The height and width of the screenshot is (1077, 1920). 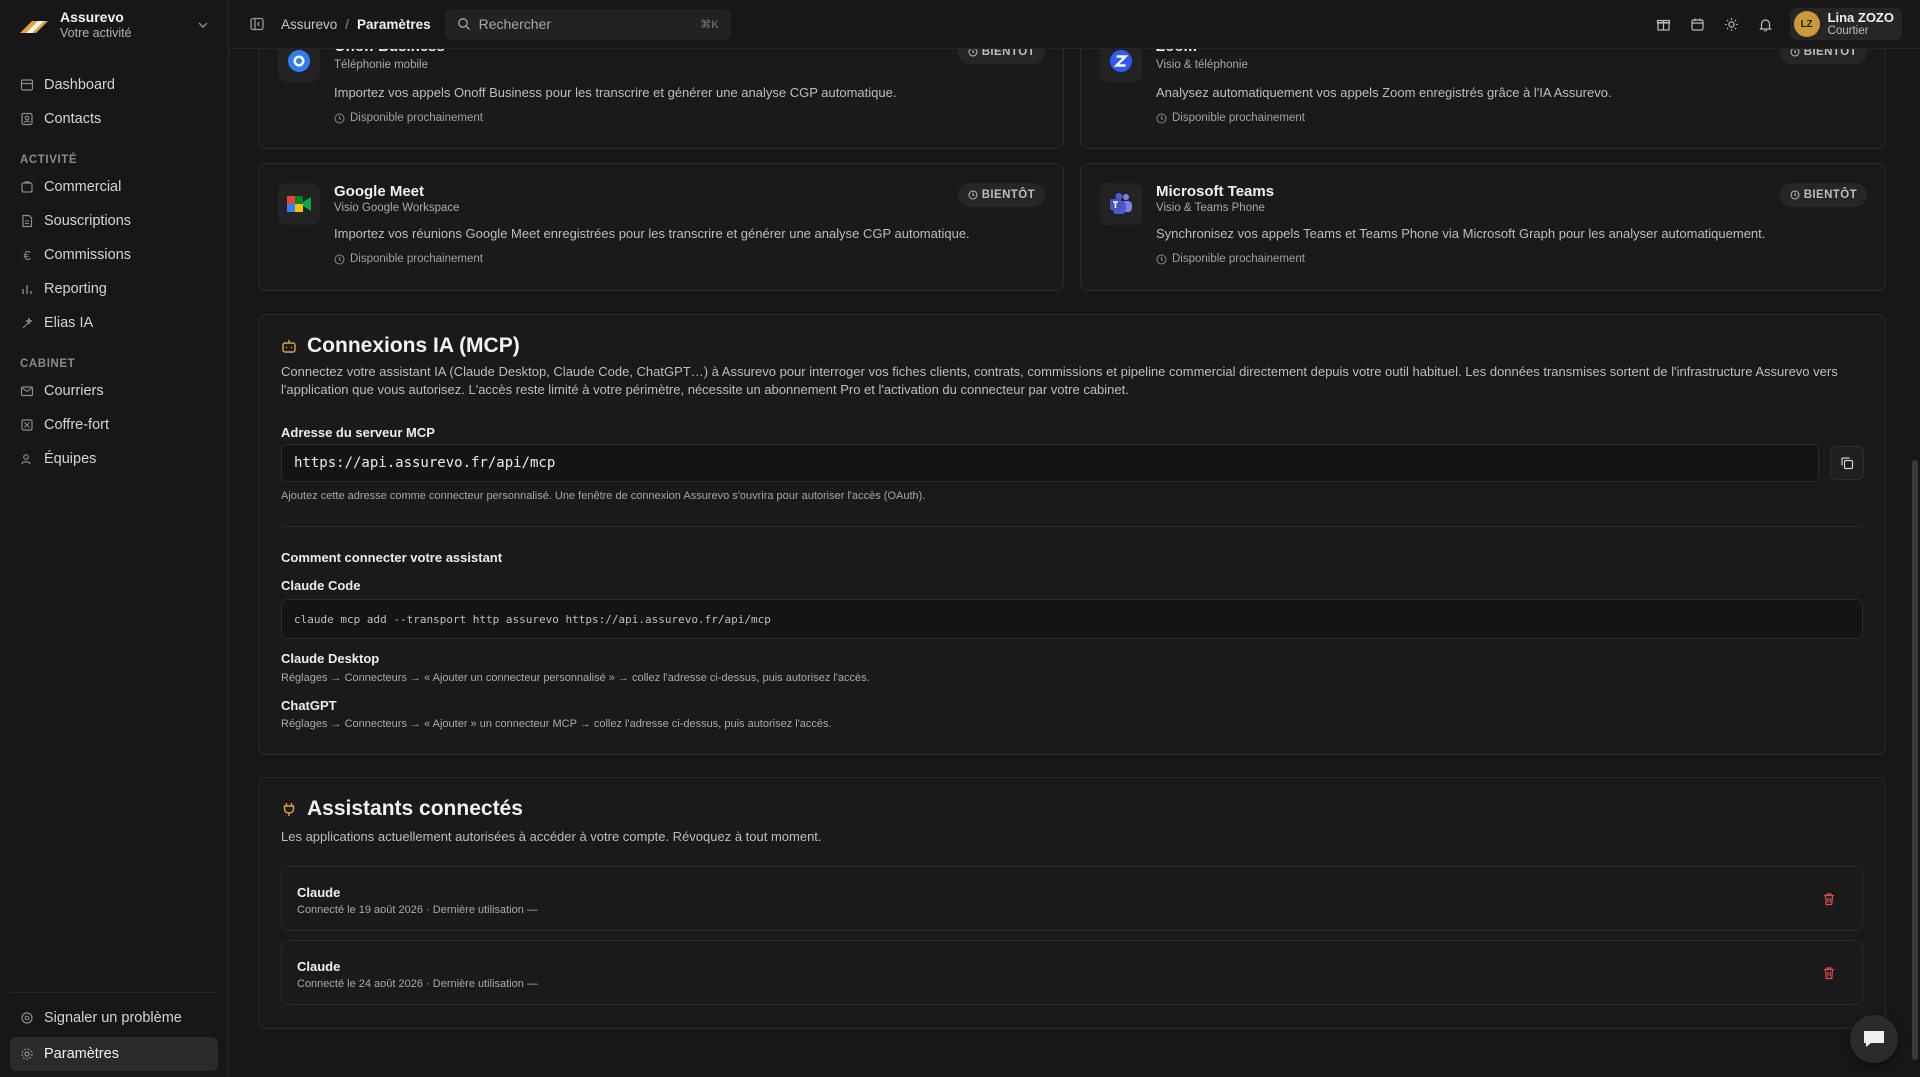 I want to click on euro-icon: €, so click(x=27, y=255).